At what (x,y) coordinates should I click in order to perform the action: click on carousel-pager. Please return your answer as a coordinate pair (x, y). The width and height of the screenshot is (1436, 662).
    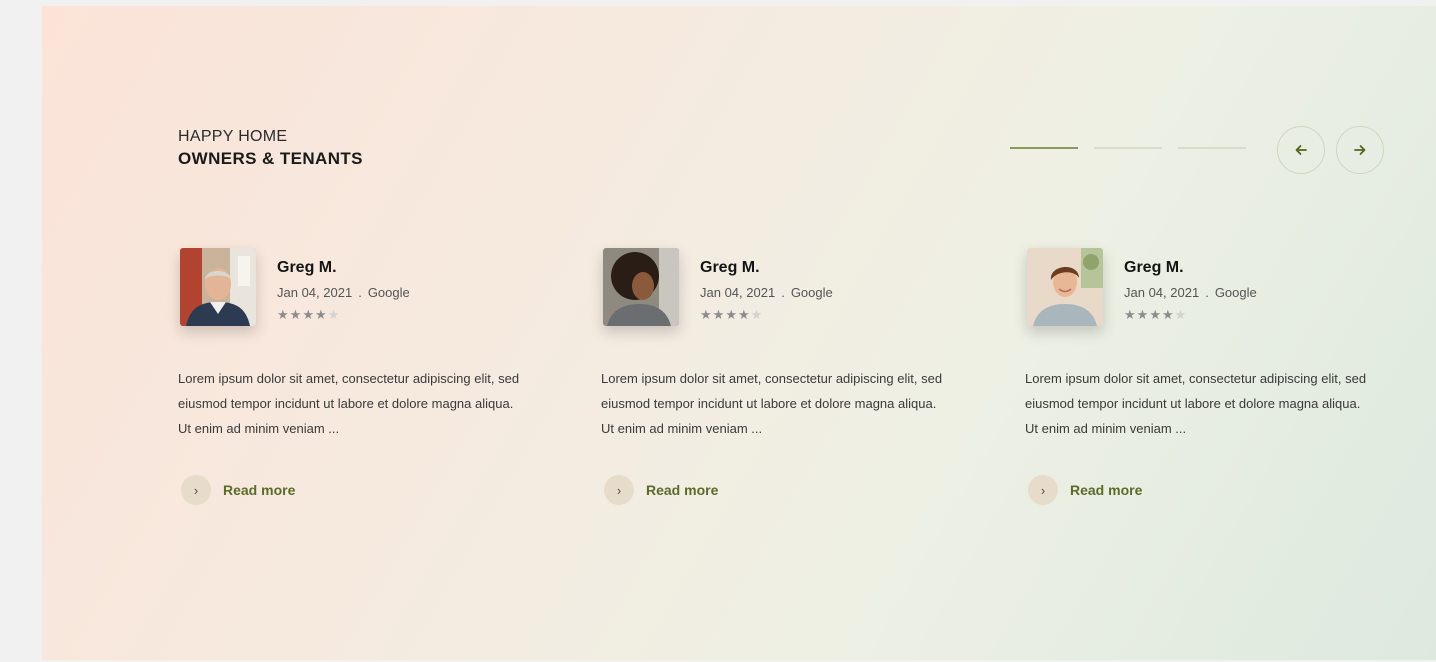
    Looking at the image, I should click on (1128, 148).